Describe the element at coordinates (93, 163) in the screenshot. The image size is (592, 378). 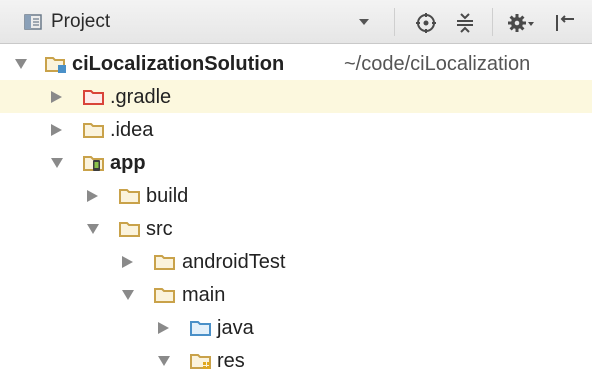
I see `android-module-folder-icon` at that location.